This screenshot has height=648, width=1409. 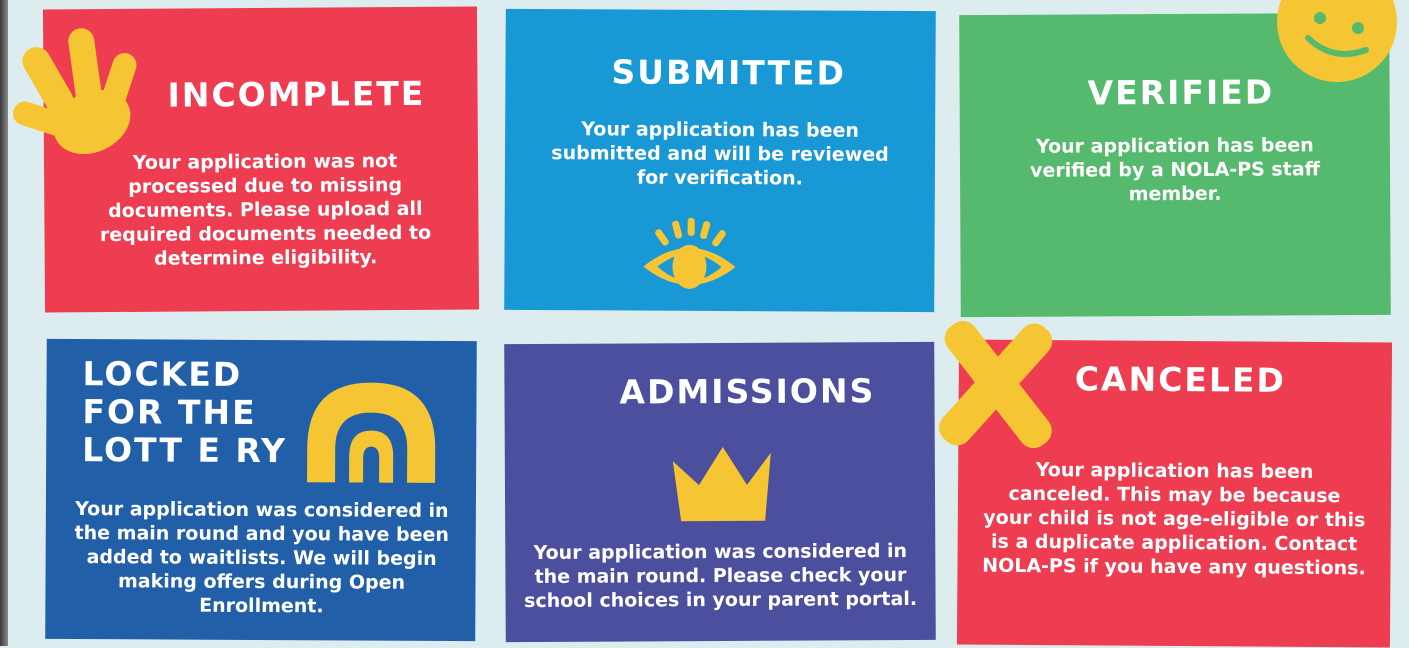 What do you see at coordinates (689, 253) in the screenshot?
I see `eye-icon` at bounding box center [689, 253].